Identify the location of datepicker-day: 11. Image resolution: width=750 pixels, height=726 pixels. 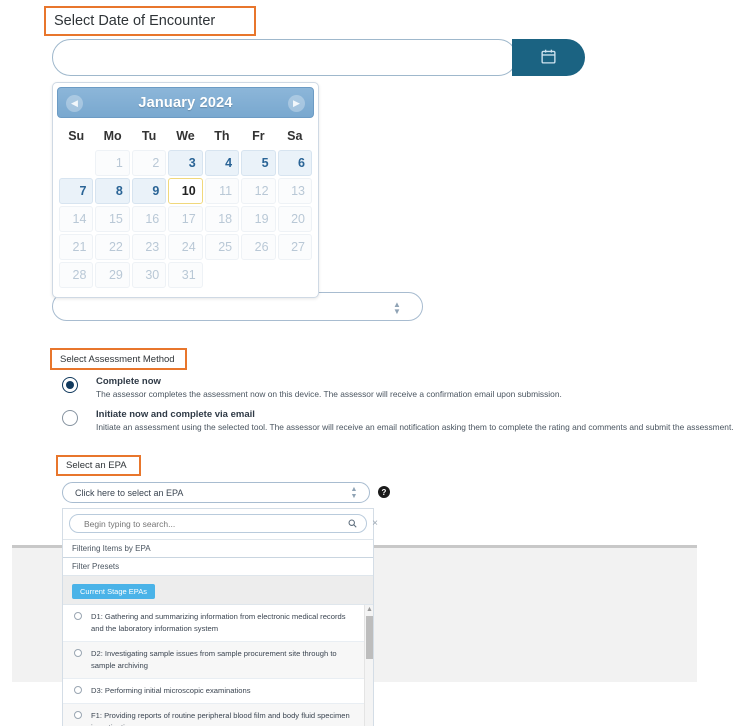
(222, 191).